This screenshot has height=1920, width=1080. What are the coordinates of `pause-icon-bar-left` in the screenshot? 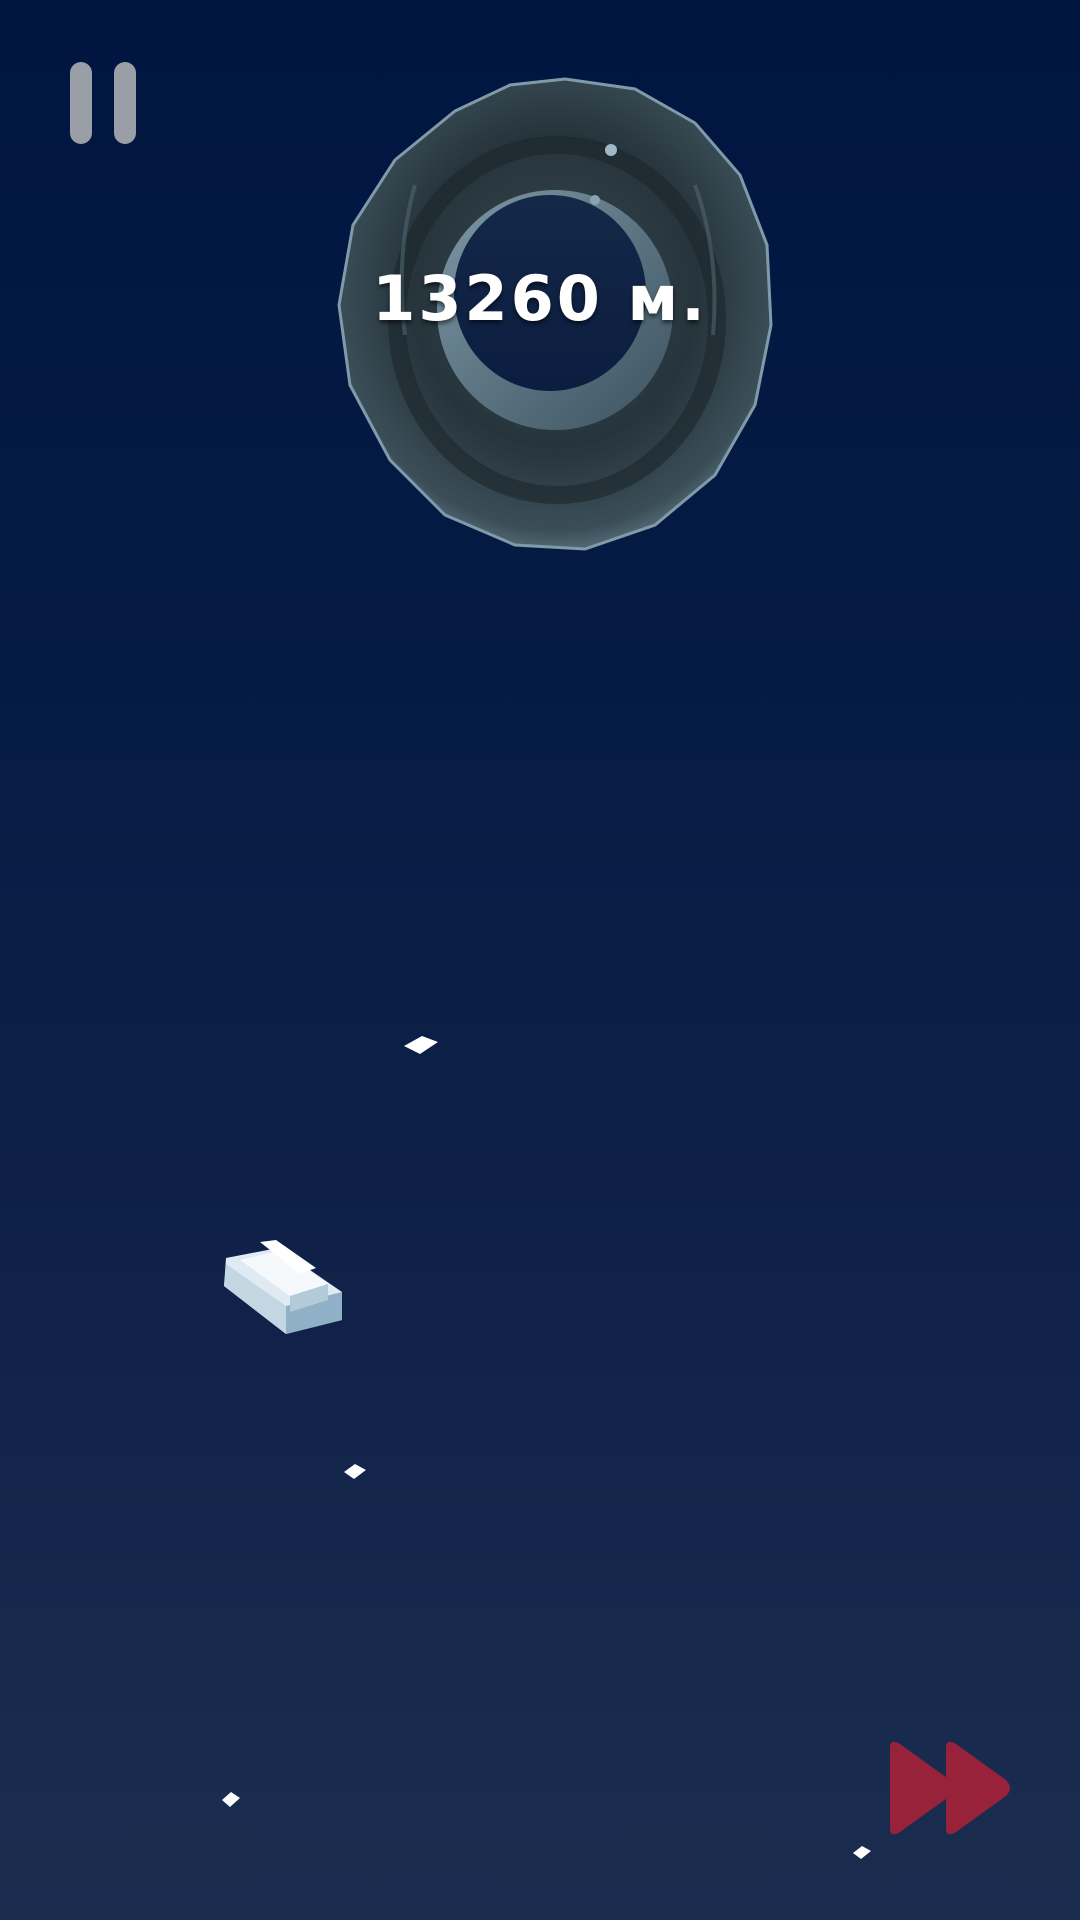 It's located at (81, 103).